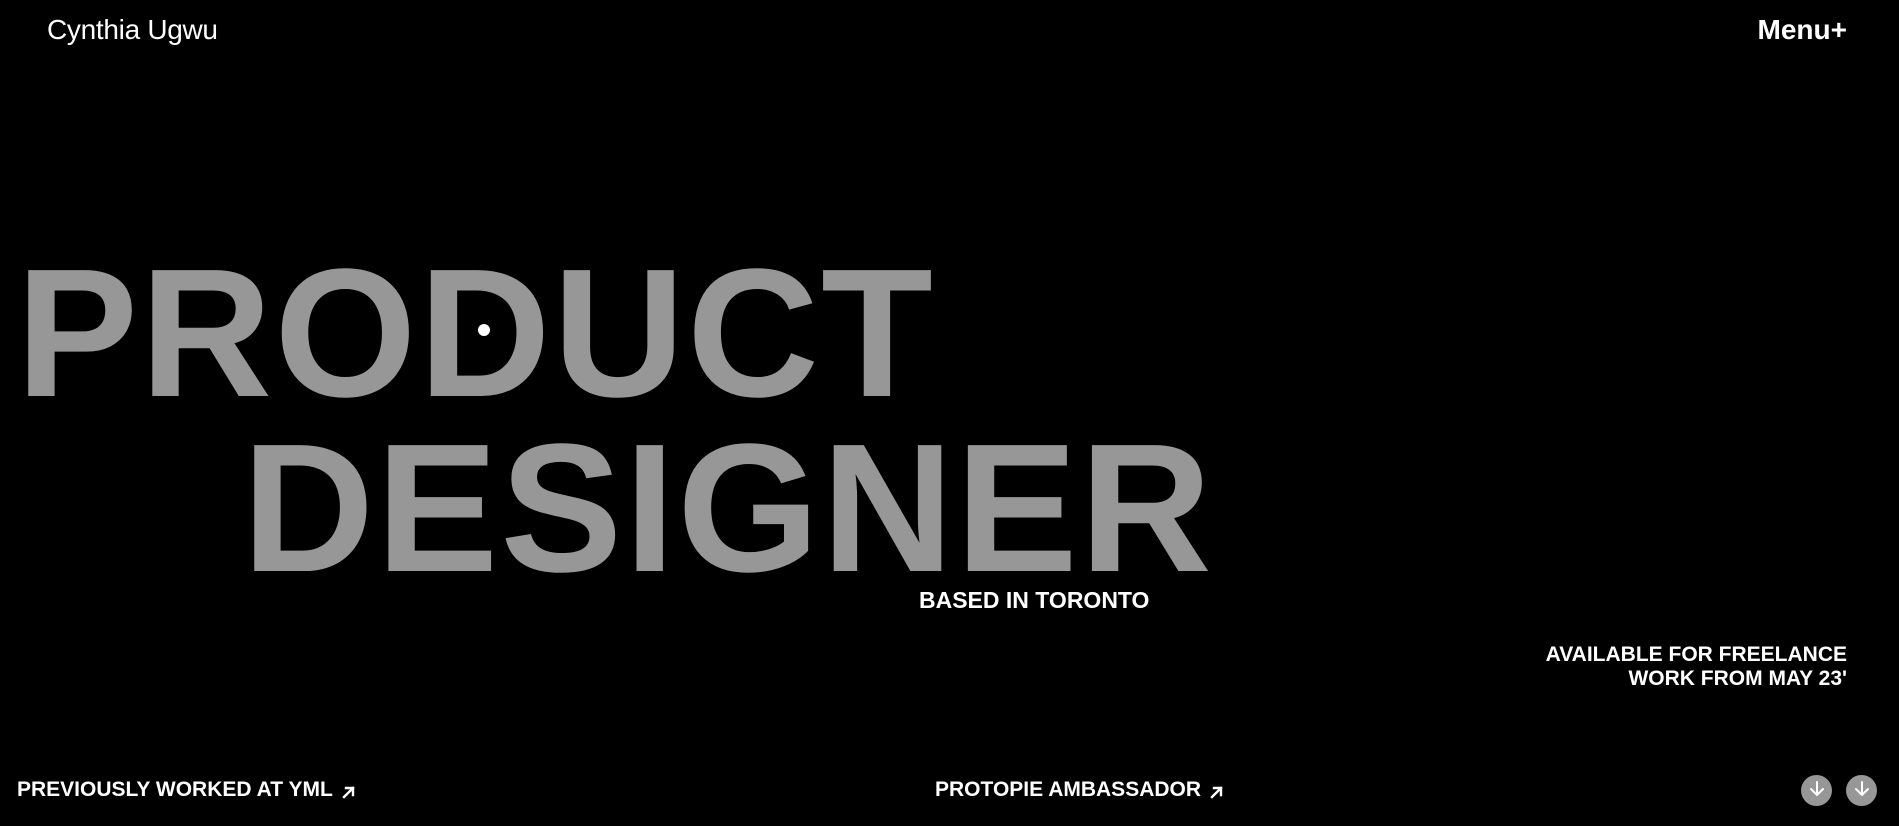  Describe the element at coordinates (475, 332) in the screenshot. I see `hero-title-line-1: PRODUCT` at that location.